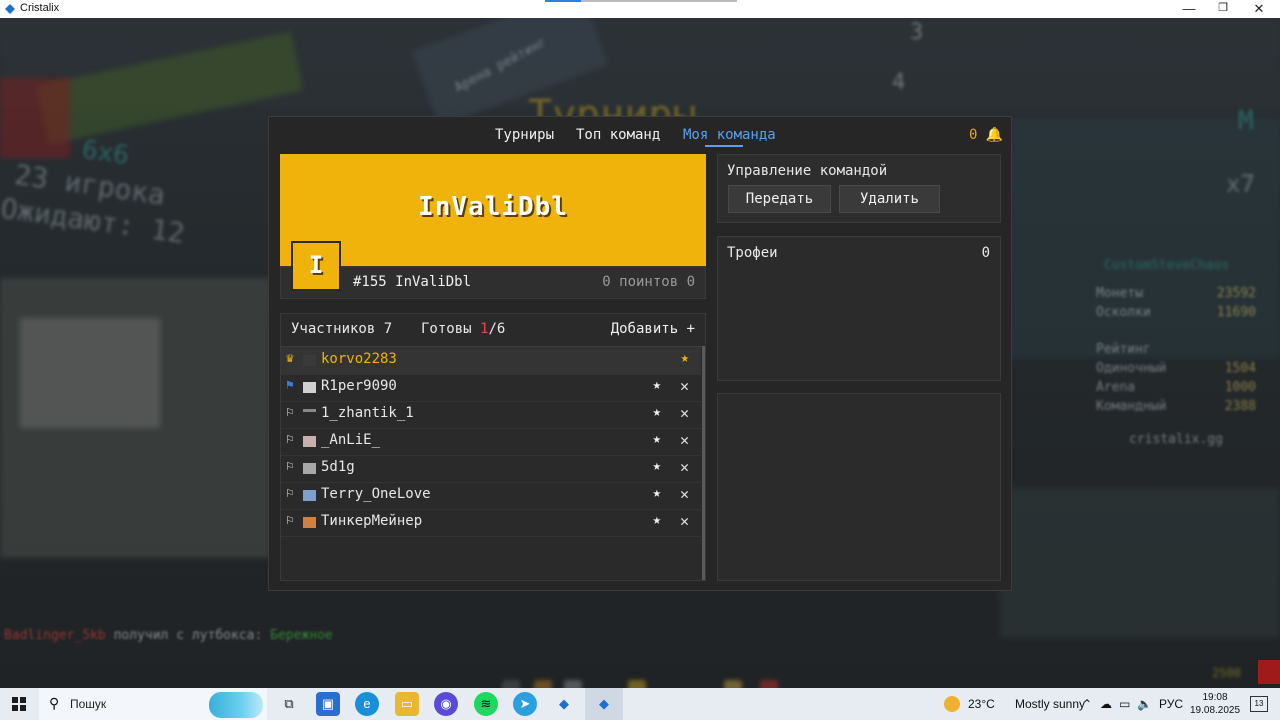 This screenshot has width=1280, height=720. Describe the element at coordinates (493, 207) in the screenshot. I see `team-name: InValiDbl` at that location.